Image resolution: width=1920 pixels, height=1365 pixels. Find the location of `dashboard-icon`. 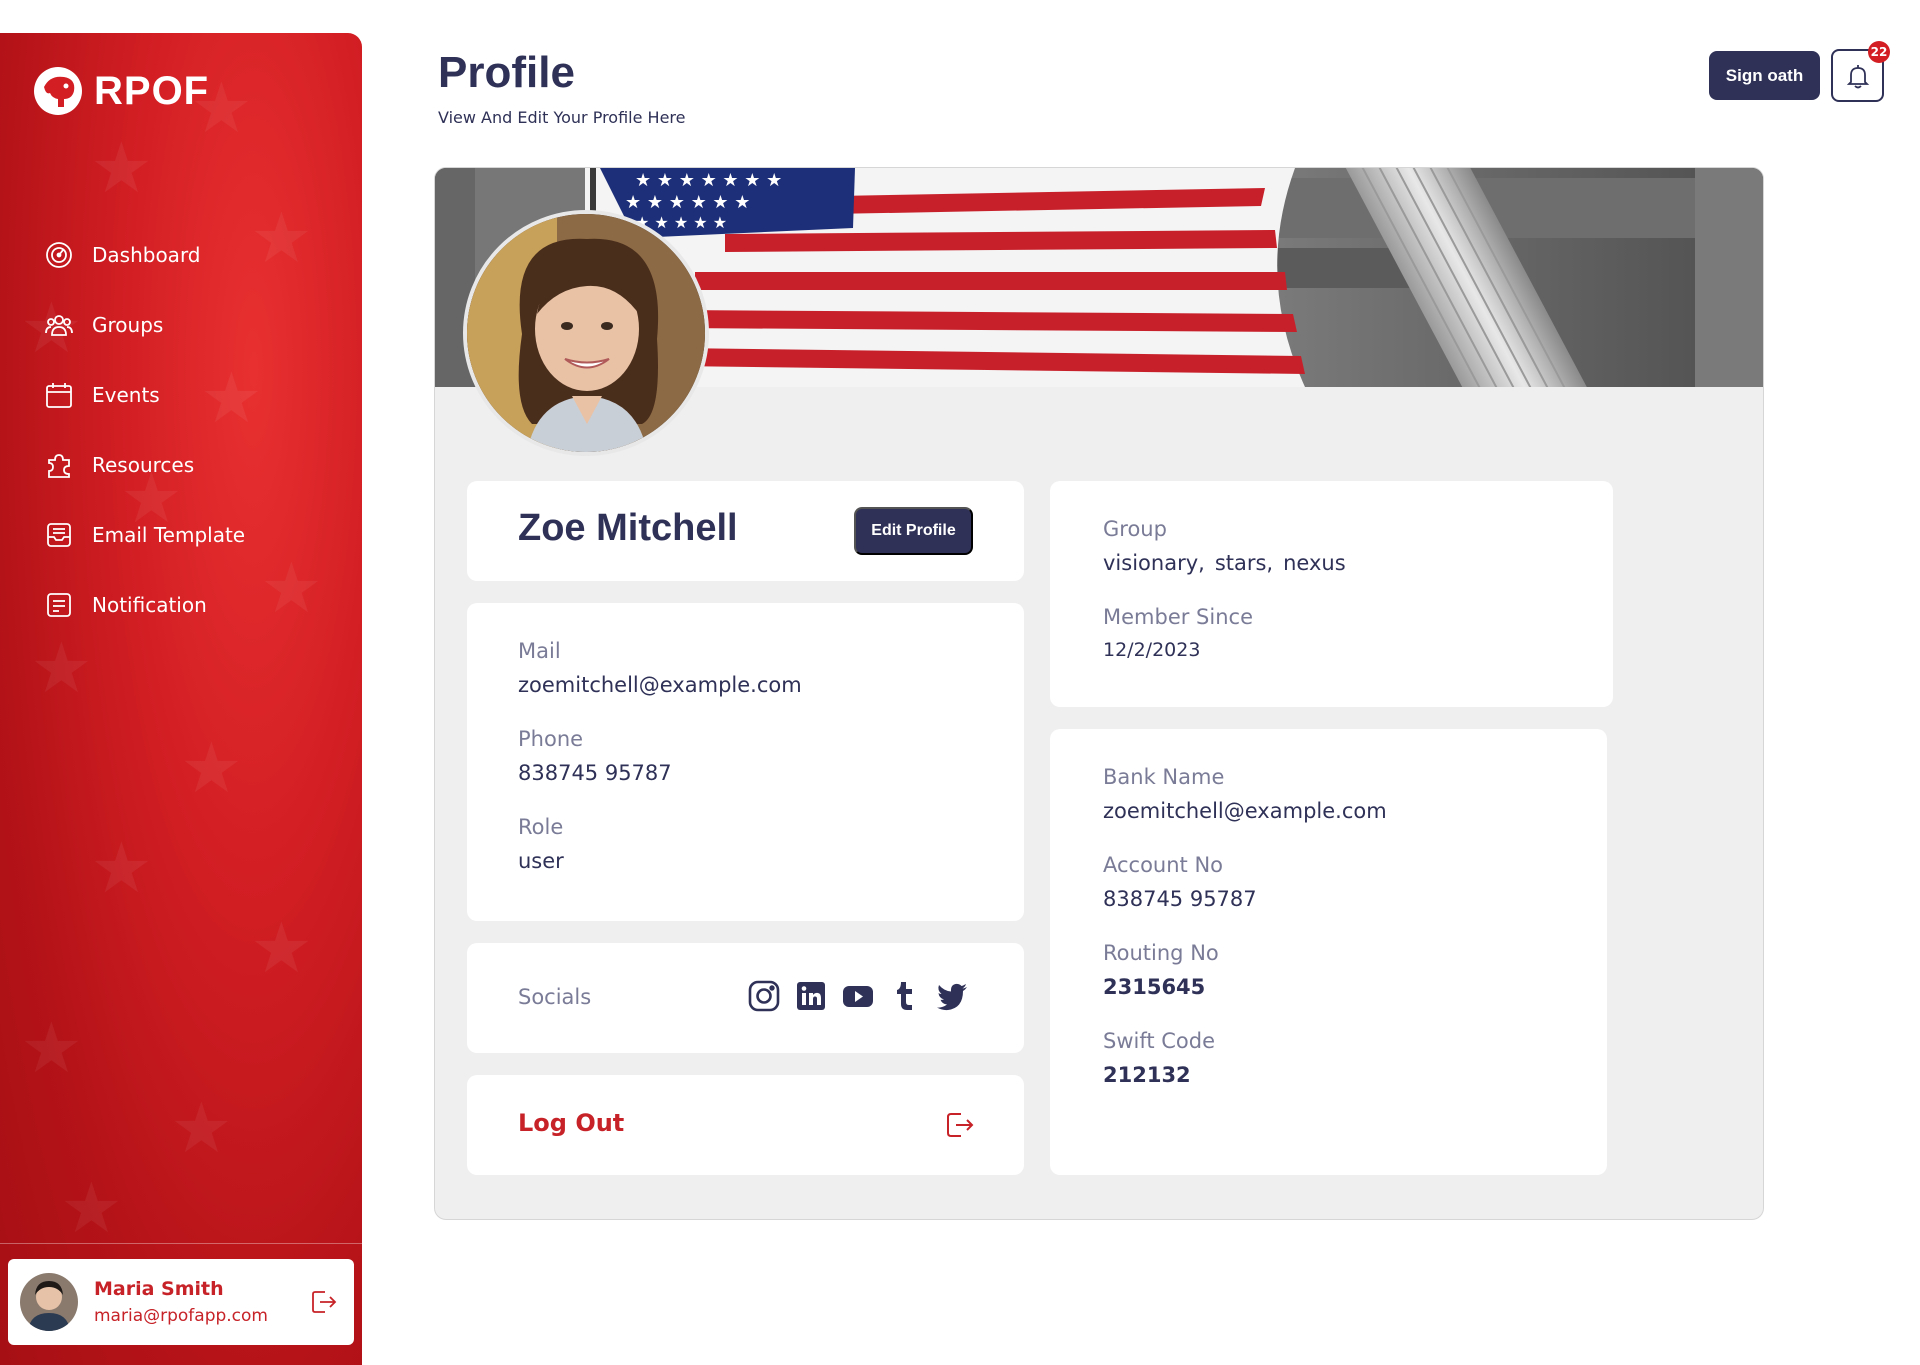

dashboard-icon is located at coordinates (59, 255).